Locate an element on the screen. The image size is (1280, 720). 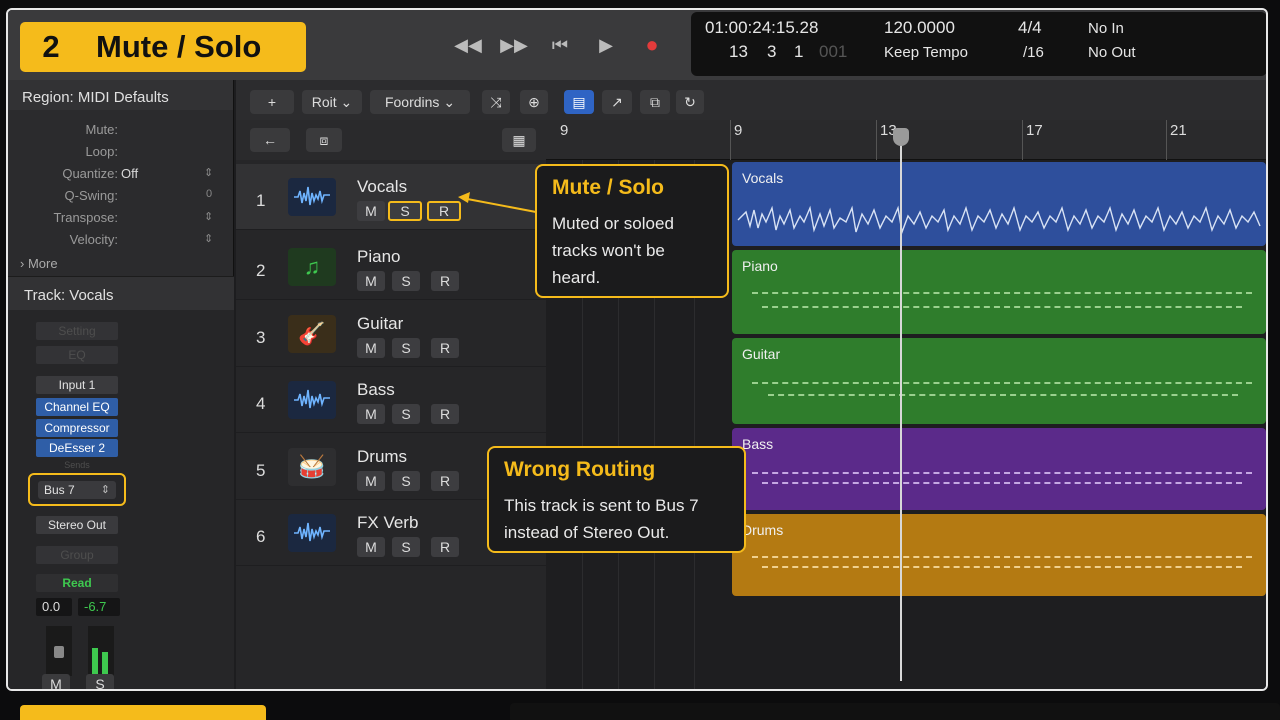
step-badge: 2 Mute / Solo is located at coordinates (163, 47).